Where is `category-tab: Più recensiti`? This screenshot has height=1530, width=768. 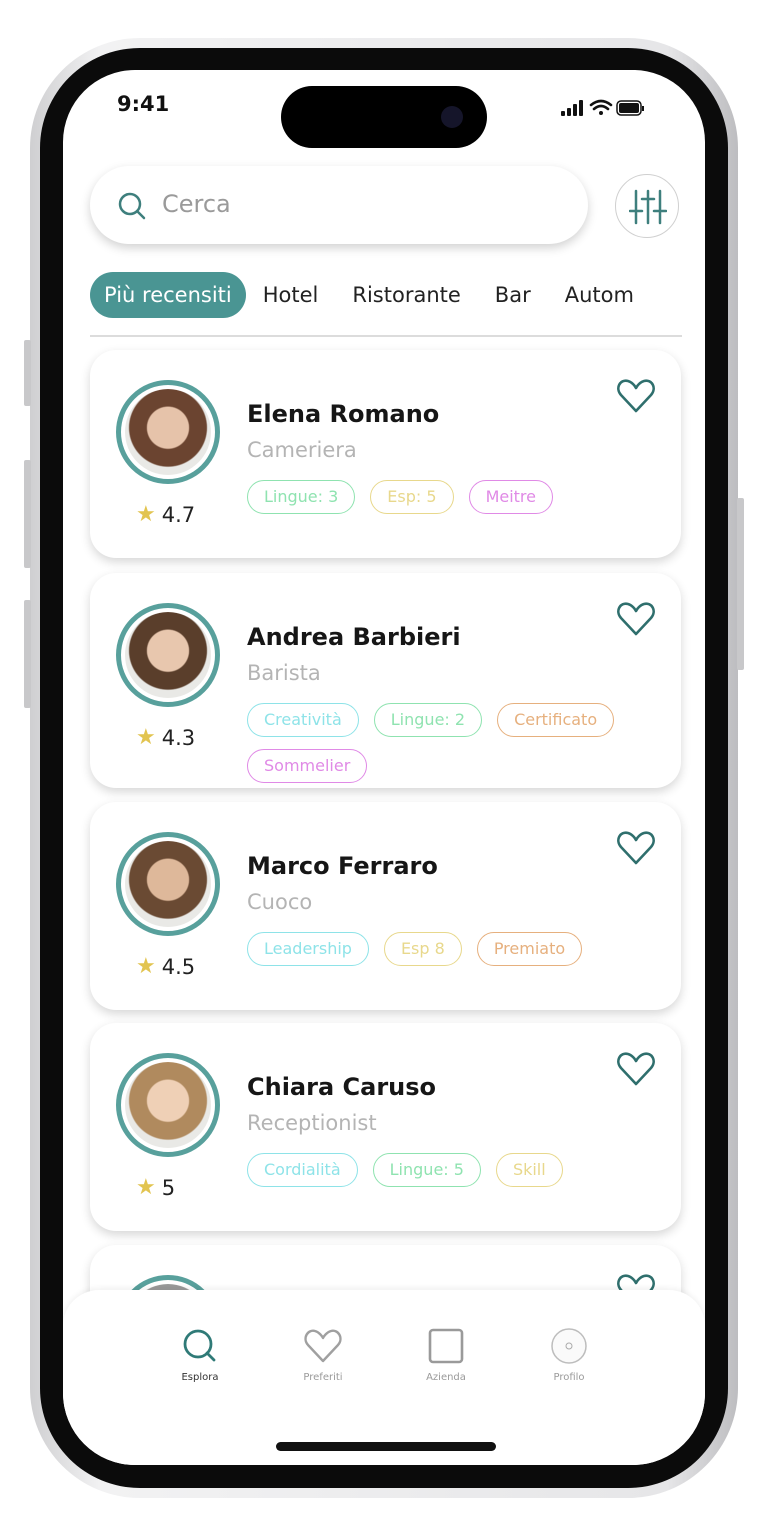 category-tab: Più recensiti is located at coordinates (168, 295).